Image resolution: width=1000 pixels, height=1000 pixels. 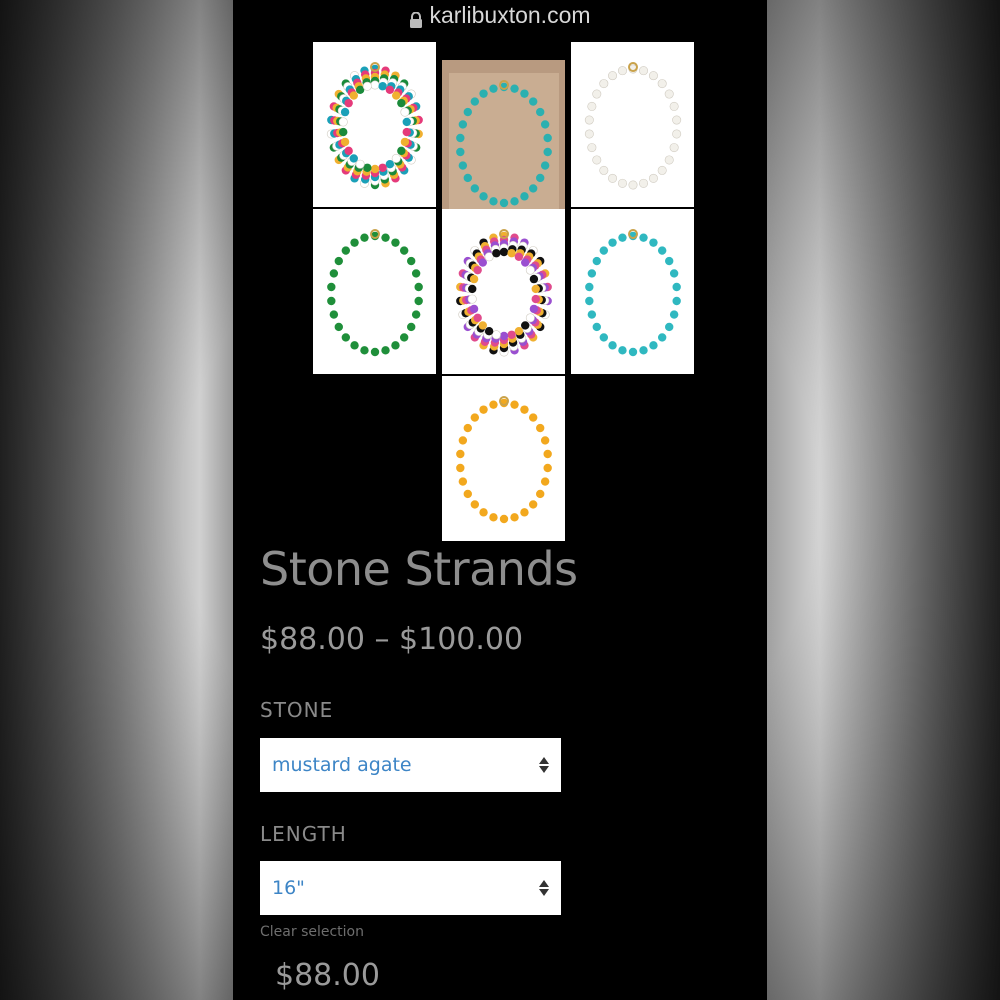 I want to click on price-range: $88.00 – $100.00, so click(x=392, y=639).